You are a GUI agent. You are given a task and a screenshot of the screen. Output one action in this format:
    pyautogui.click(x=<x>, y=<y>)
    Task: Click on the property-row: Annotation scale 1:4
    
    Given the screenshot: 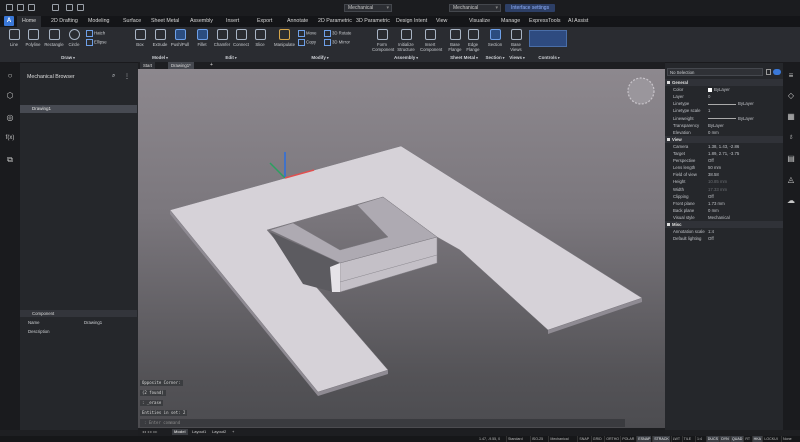 What is the action you would take?
    pyautogui.click(x=724, y=231)
    